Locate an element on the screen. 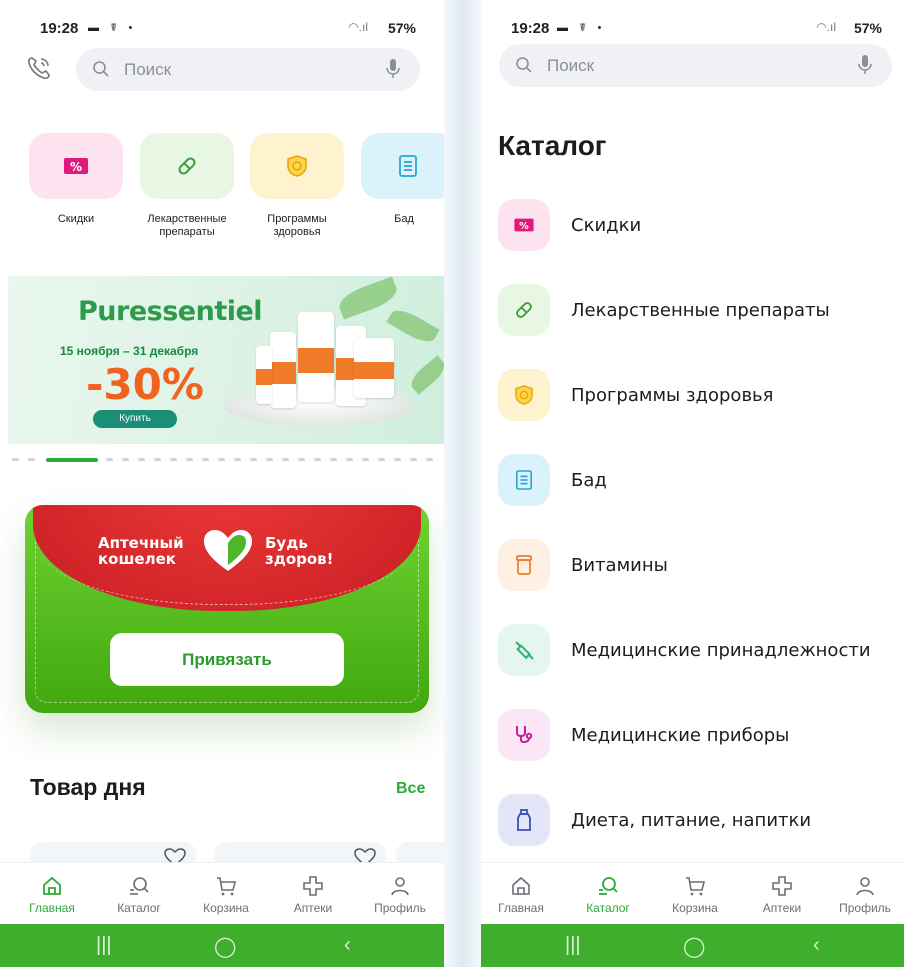 The height and width of the screenshot is (967, 904). bind-button: Привязать is located at coordinates (227, 659).